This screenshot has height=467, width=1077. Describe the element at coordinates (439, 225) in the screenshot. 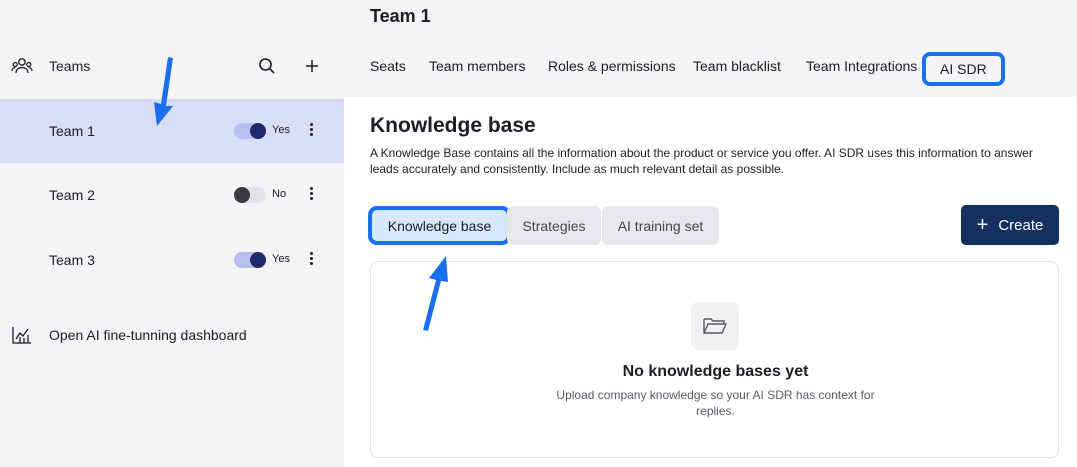

I see `subtab-knowledge-base: Knowledge base` at that location.